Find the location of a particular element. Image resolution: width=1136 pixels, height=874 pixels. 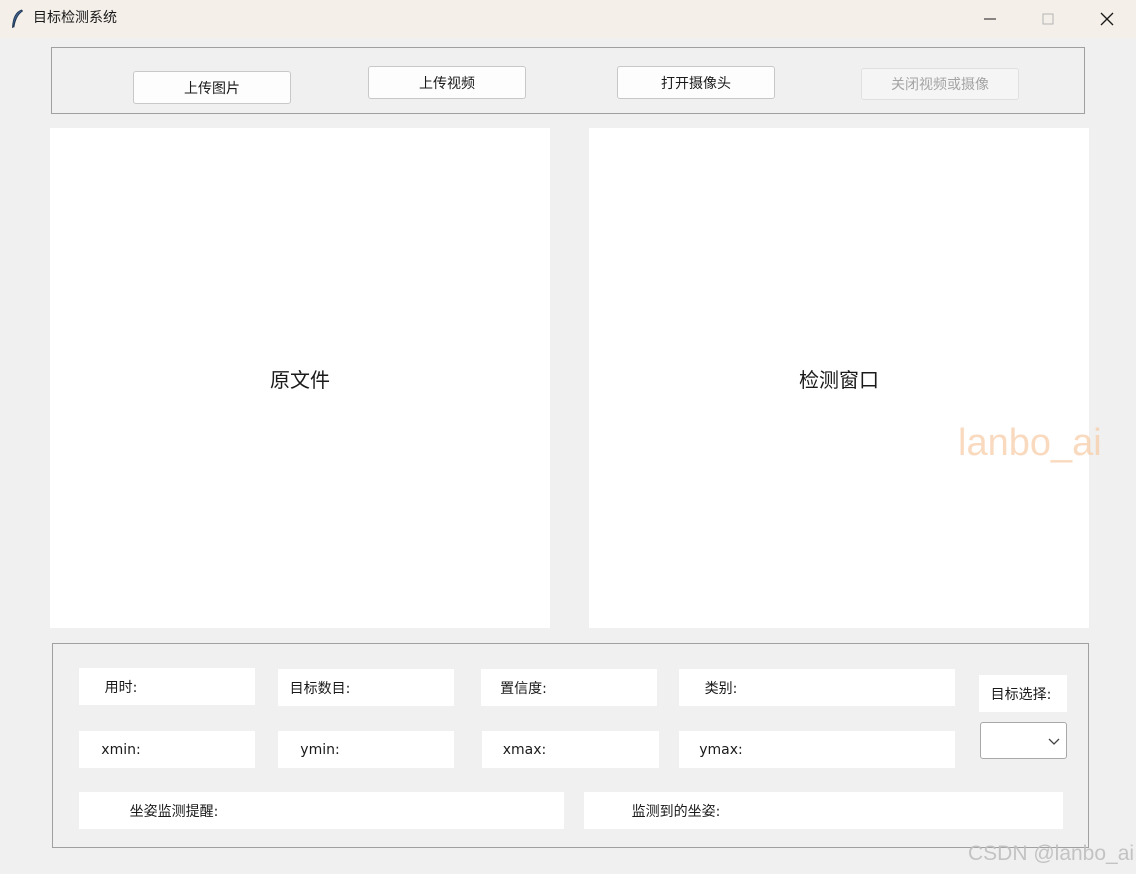

open-camera-button: 打开摄像头 is located at coordinates (696, 82).